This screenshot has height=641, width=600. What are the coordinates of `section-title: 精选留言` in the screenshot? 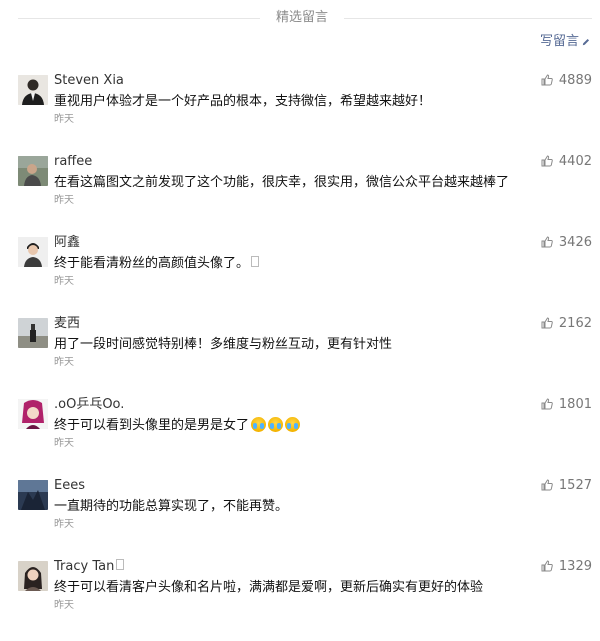 It's located at (301, 17).